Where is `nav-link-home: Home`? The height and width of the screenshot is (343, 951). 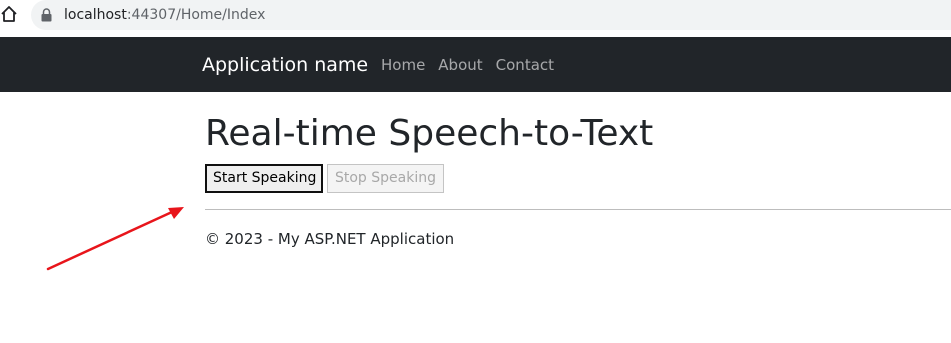
nav-link-home: Home is located at coordinates (403, 65).